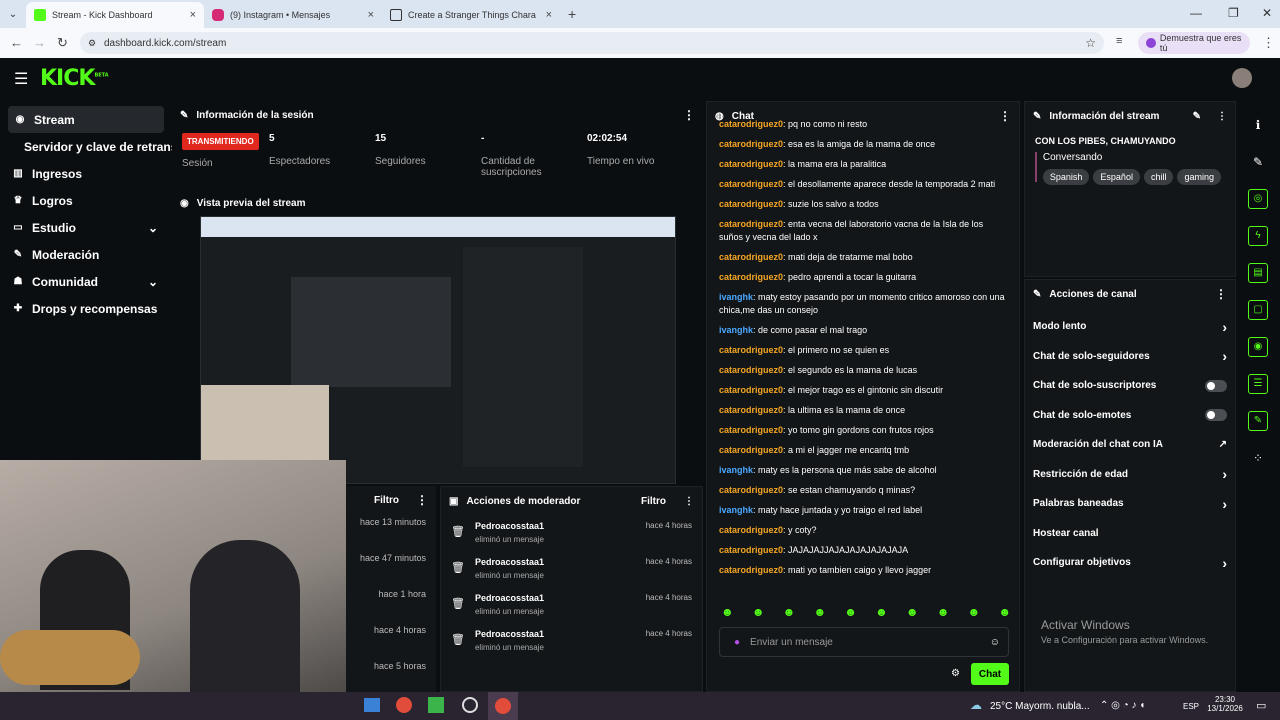 Image resolution: width=1280 pixels, height=720 pixels. Describe the element at coordinates (438, 350) in the screenshot. I see `stream-preview-video` at that location.